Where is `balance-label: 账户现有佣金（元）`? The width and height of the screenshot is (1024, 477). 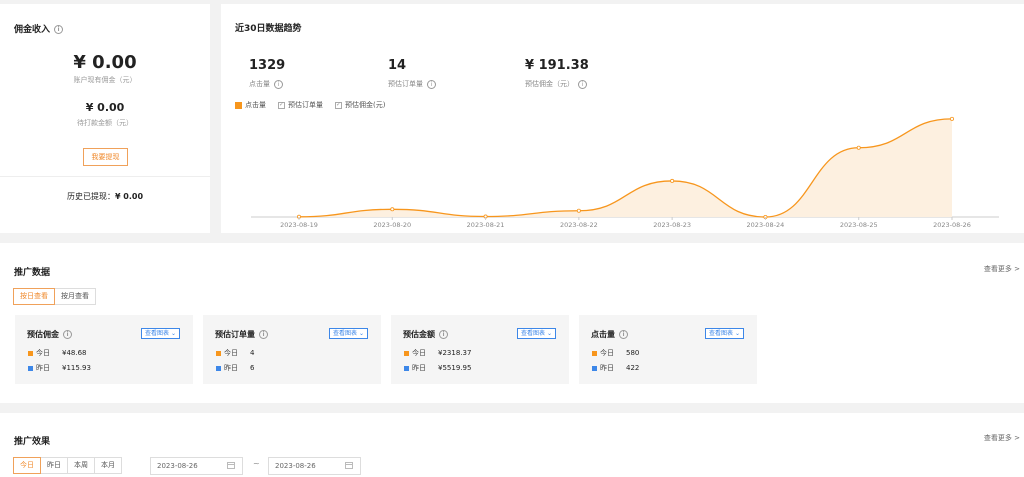 balance-label: 账户现有佣金（元） is located at coordinates (105, 80).